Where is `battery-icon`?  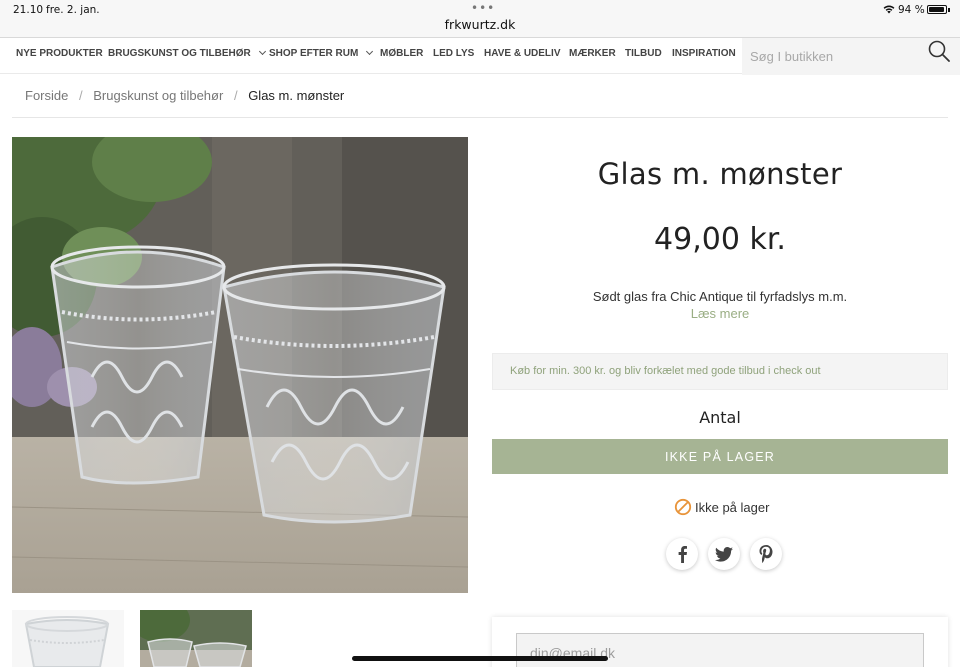
battery-icon is located at coordinates (937, 9).